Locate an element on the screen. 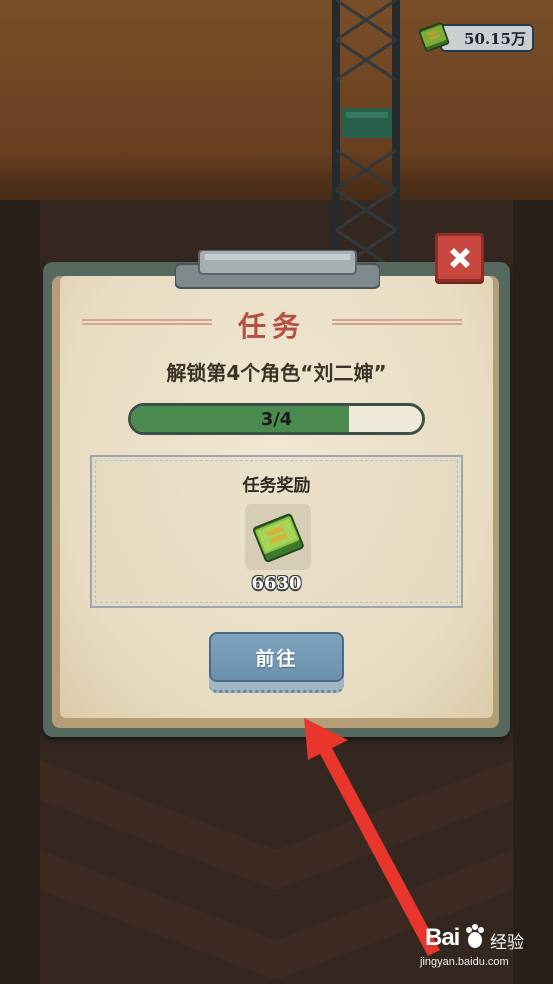 The image size is (553, 984). reward-section-title: 任务奖励 is located at coordinates (276, 486).